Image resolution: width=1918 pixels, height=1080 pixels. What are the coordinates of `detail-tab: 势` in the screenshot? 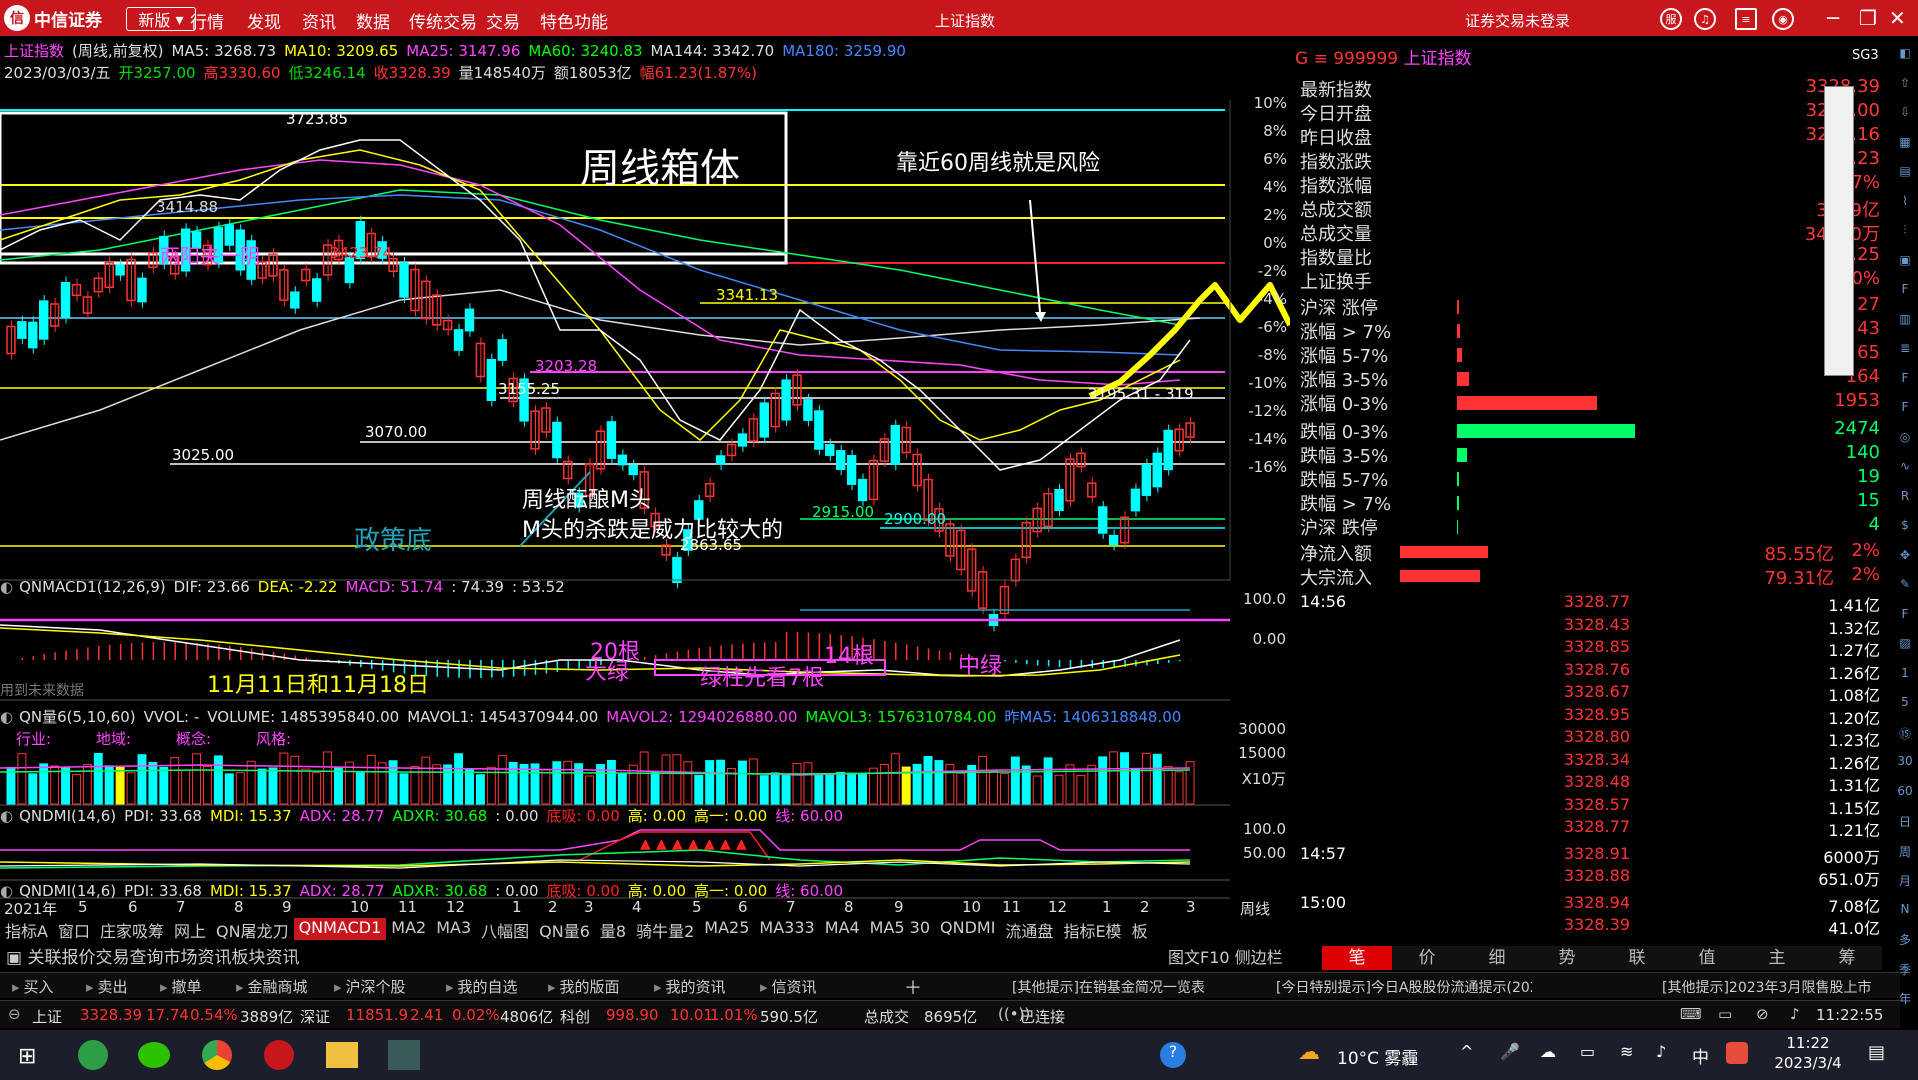 It's located at (1567, 958).